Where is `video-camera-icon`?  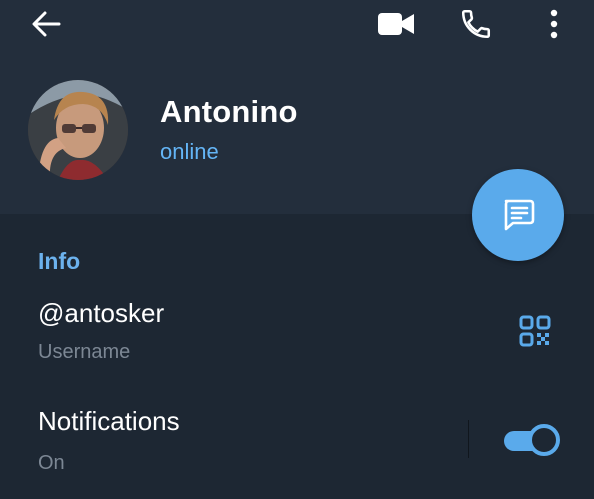
video-camera-icon is located at coordinates (396, 24).